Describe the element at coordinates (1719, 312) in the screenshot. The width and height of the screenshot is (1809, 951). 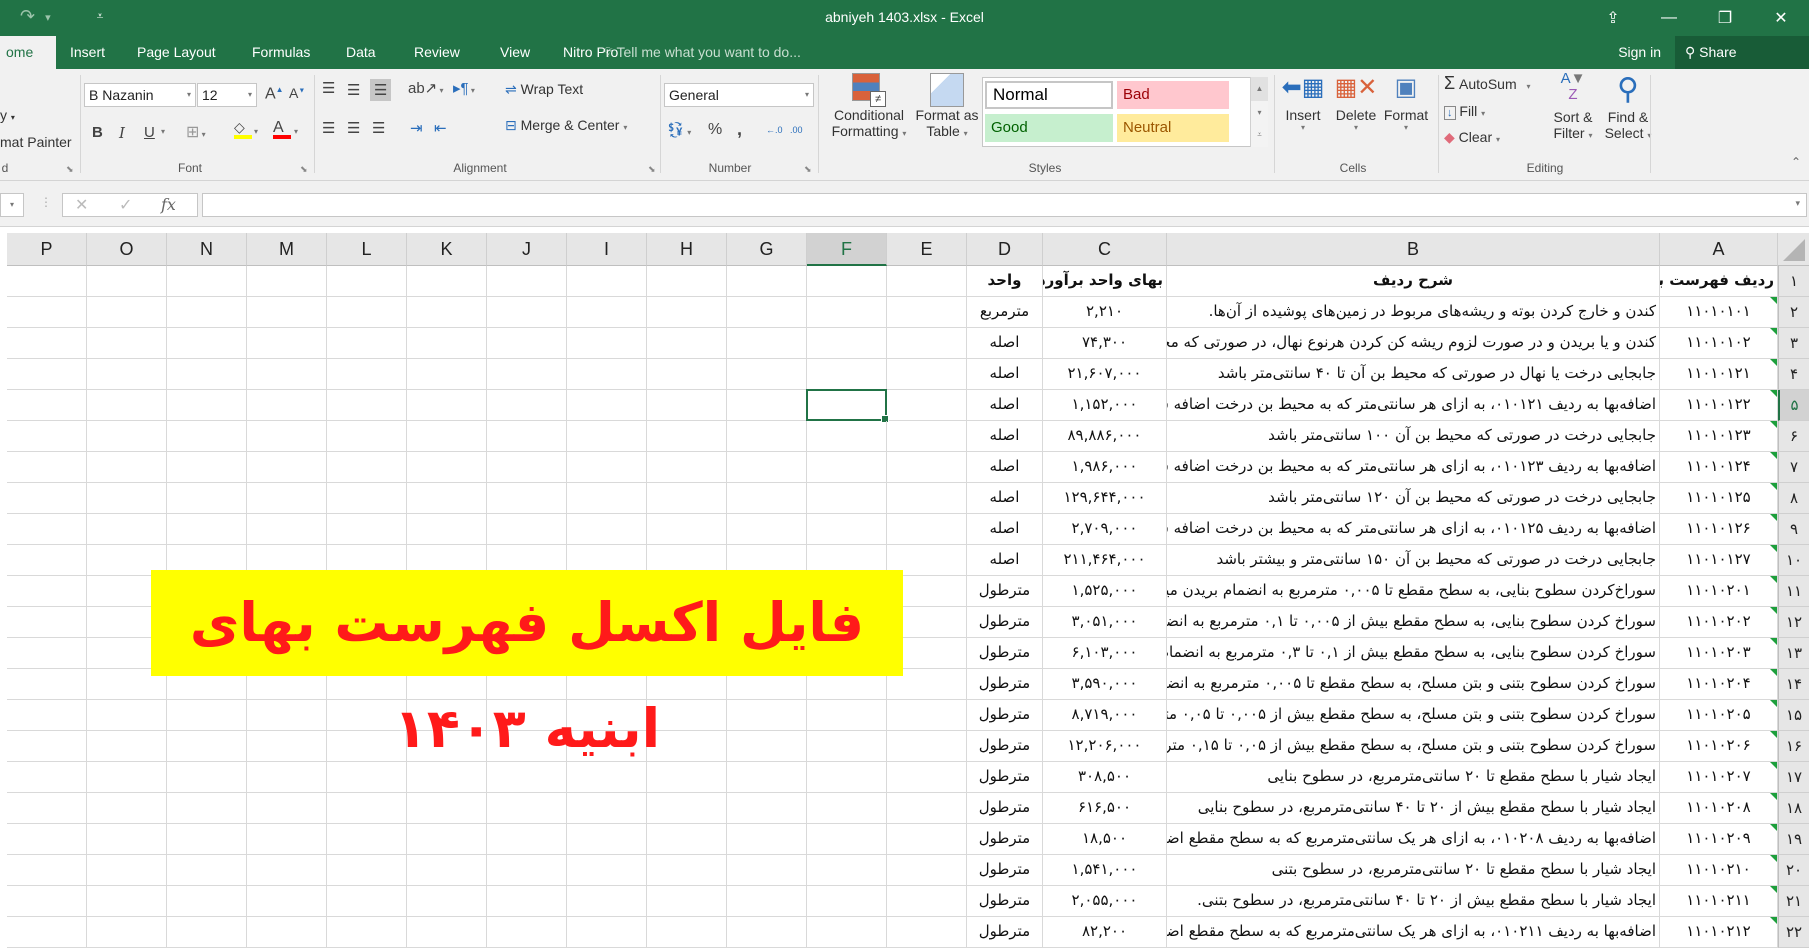
I see `cell-row-code: ۱۱۰۱۰۱۰۱` at that location.